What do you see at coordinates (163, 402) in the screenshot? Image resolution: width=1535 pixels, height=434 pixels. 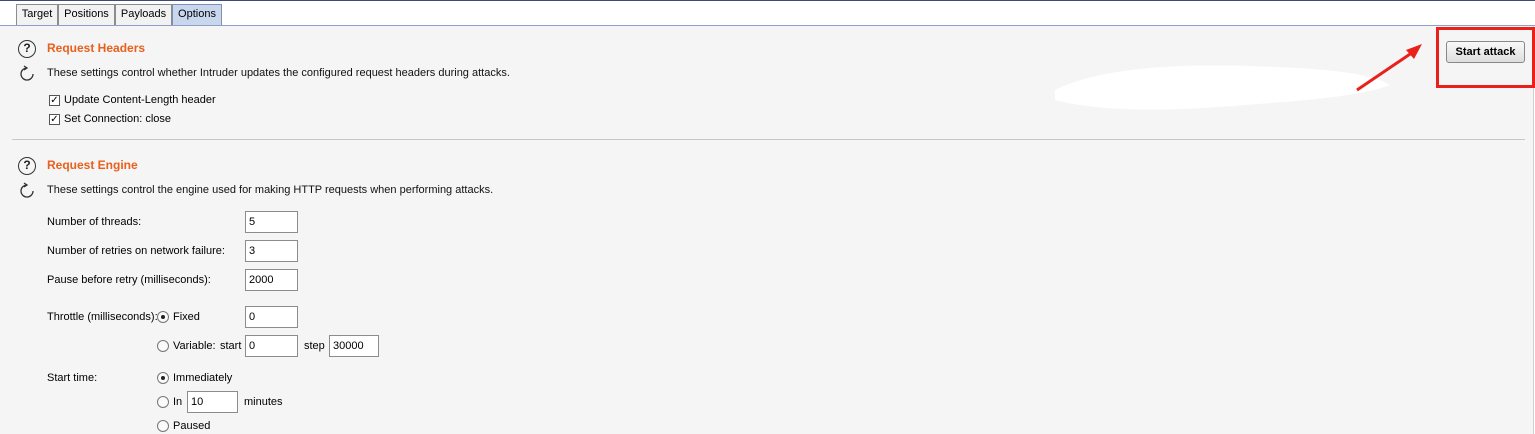 I see `start-in-radio` at bounding box center [163, 402].